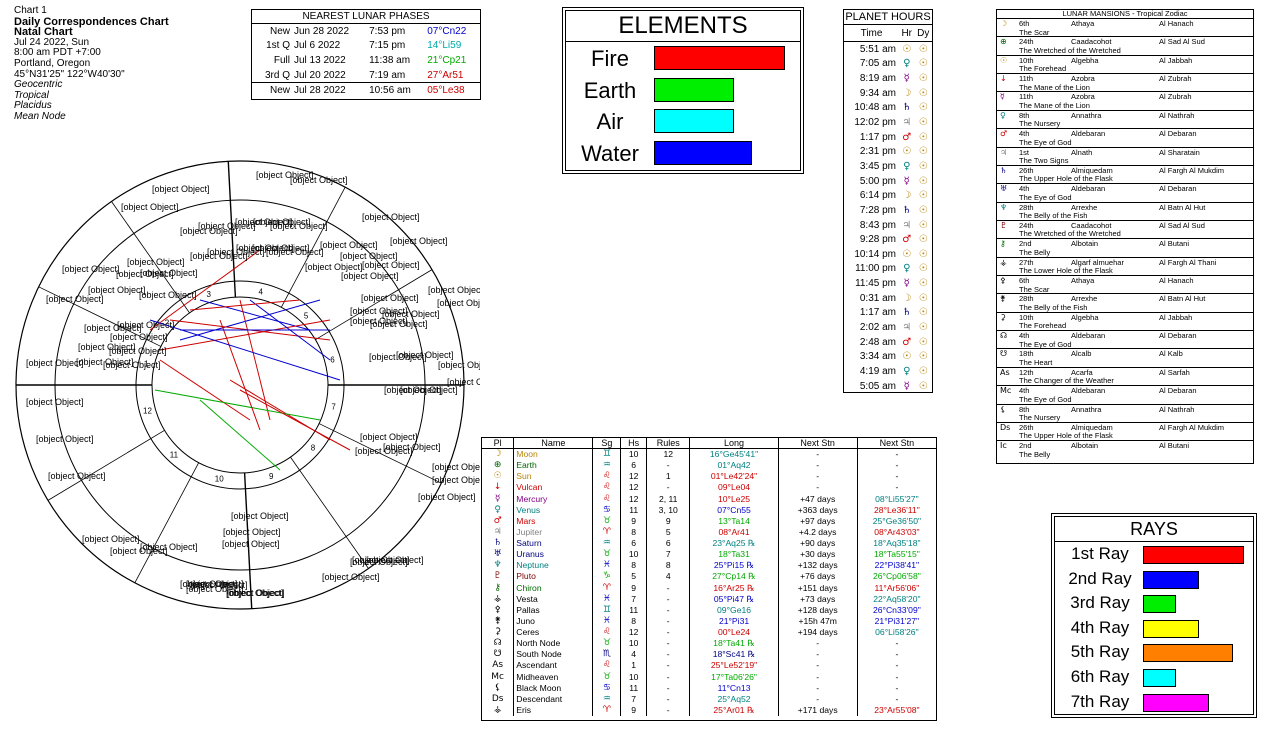 This screenshot has height=741, width=1267. What do you see at coordinates (633, 521) in the screenshot?
I see `planet-house: 9` at bounding box center [633, 521].